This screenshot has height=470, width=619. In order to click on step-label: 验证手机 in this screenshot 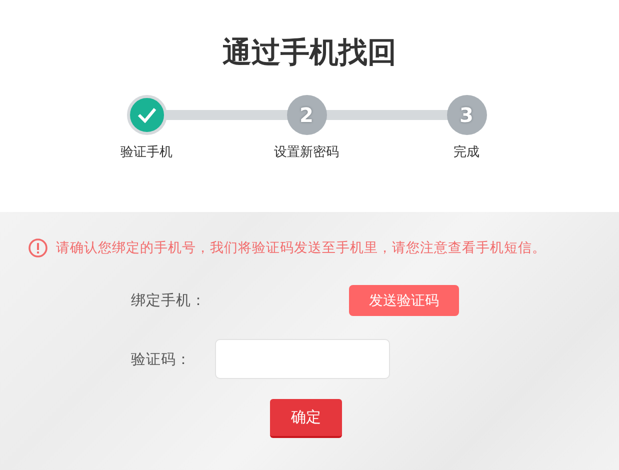, I will do `click(146, 152)`.